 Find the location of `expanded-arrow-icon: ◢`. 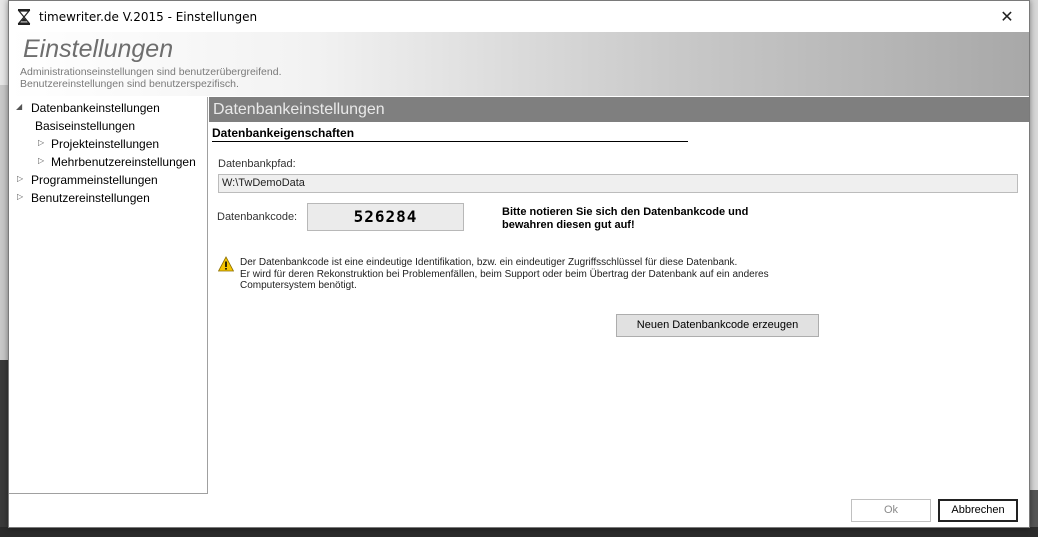

expanded-arrow-icon: ◢ is located at coordinates (19, 106).